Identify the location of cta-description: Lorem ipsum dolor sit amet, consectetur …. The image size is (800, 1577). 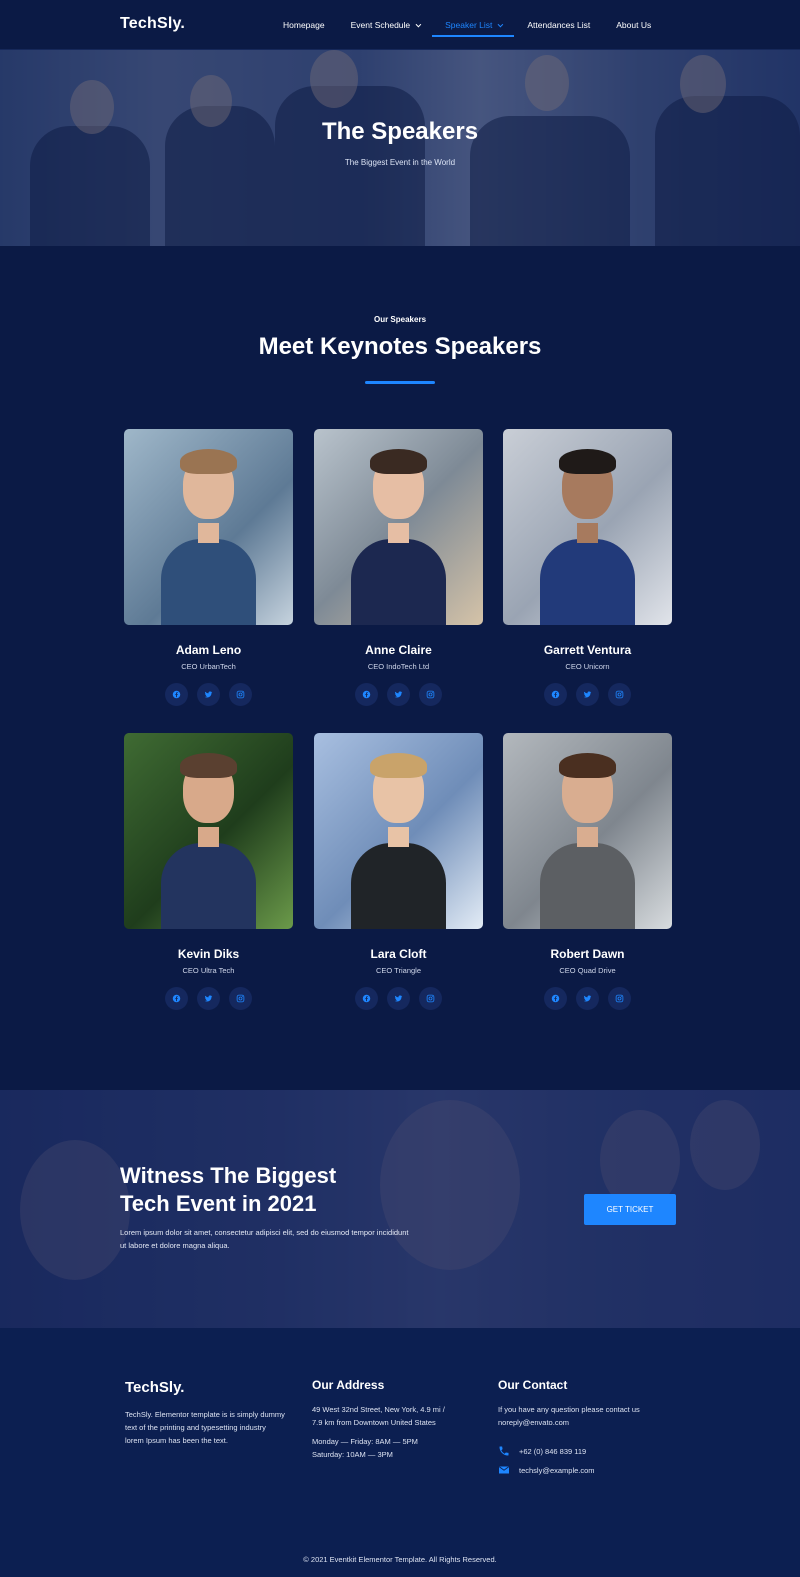
(264, 1239).